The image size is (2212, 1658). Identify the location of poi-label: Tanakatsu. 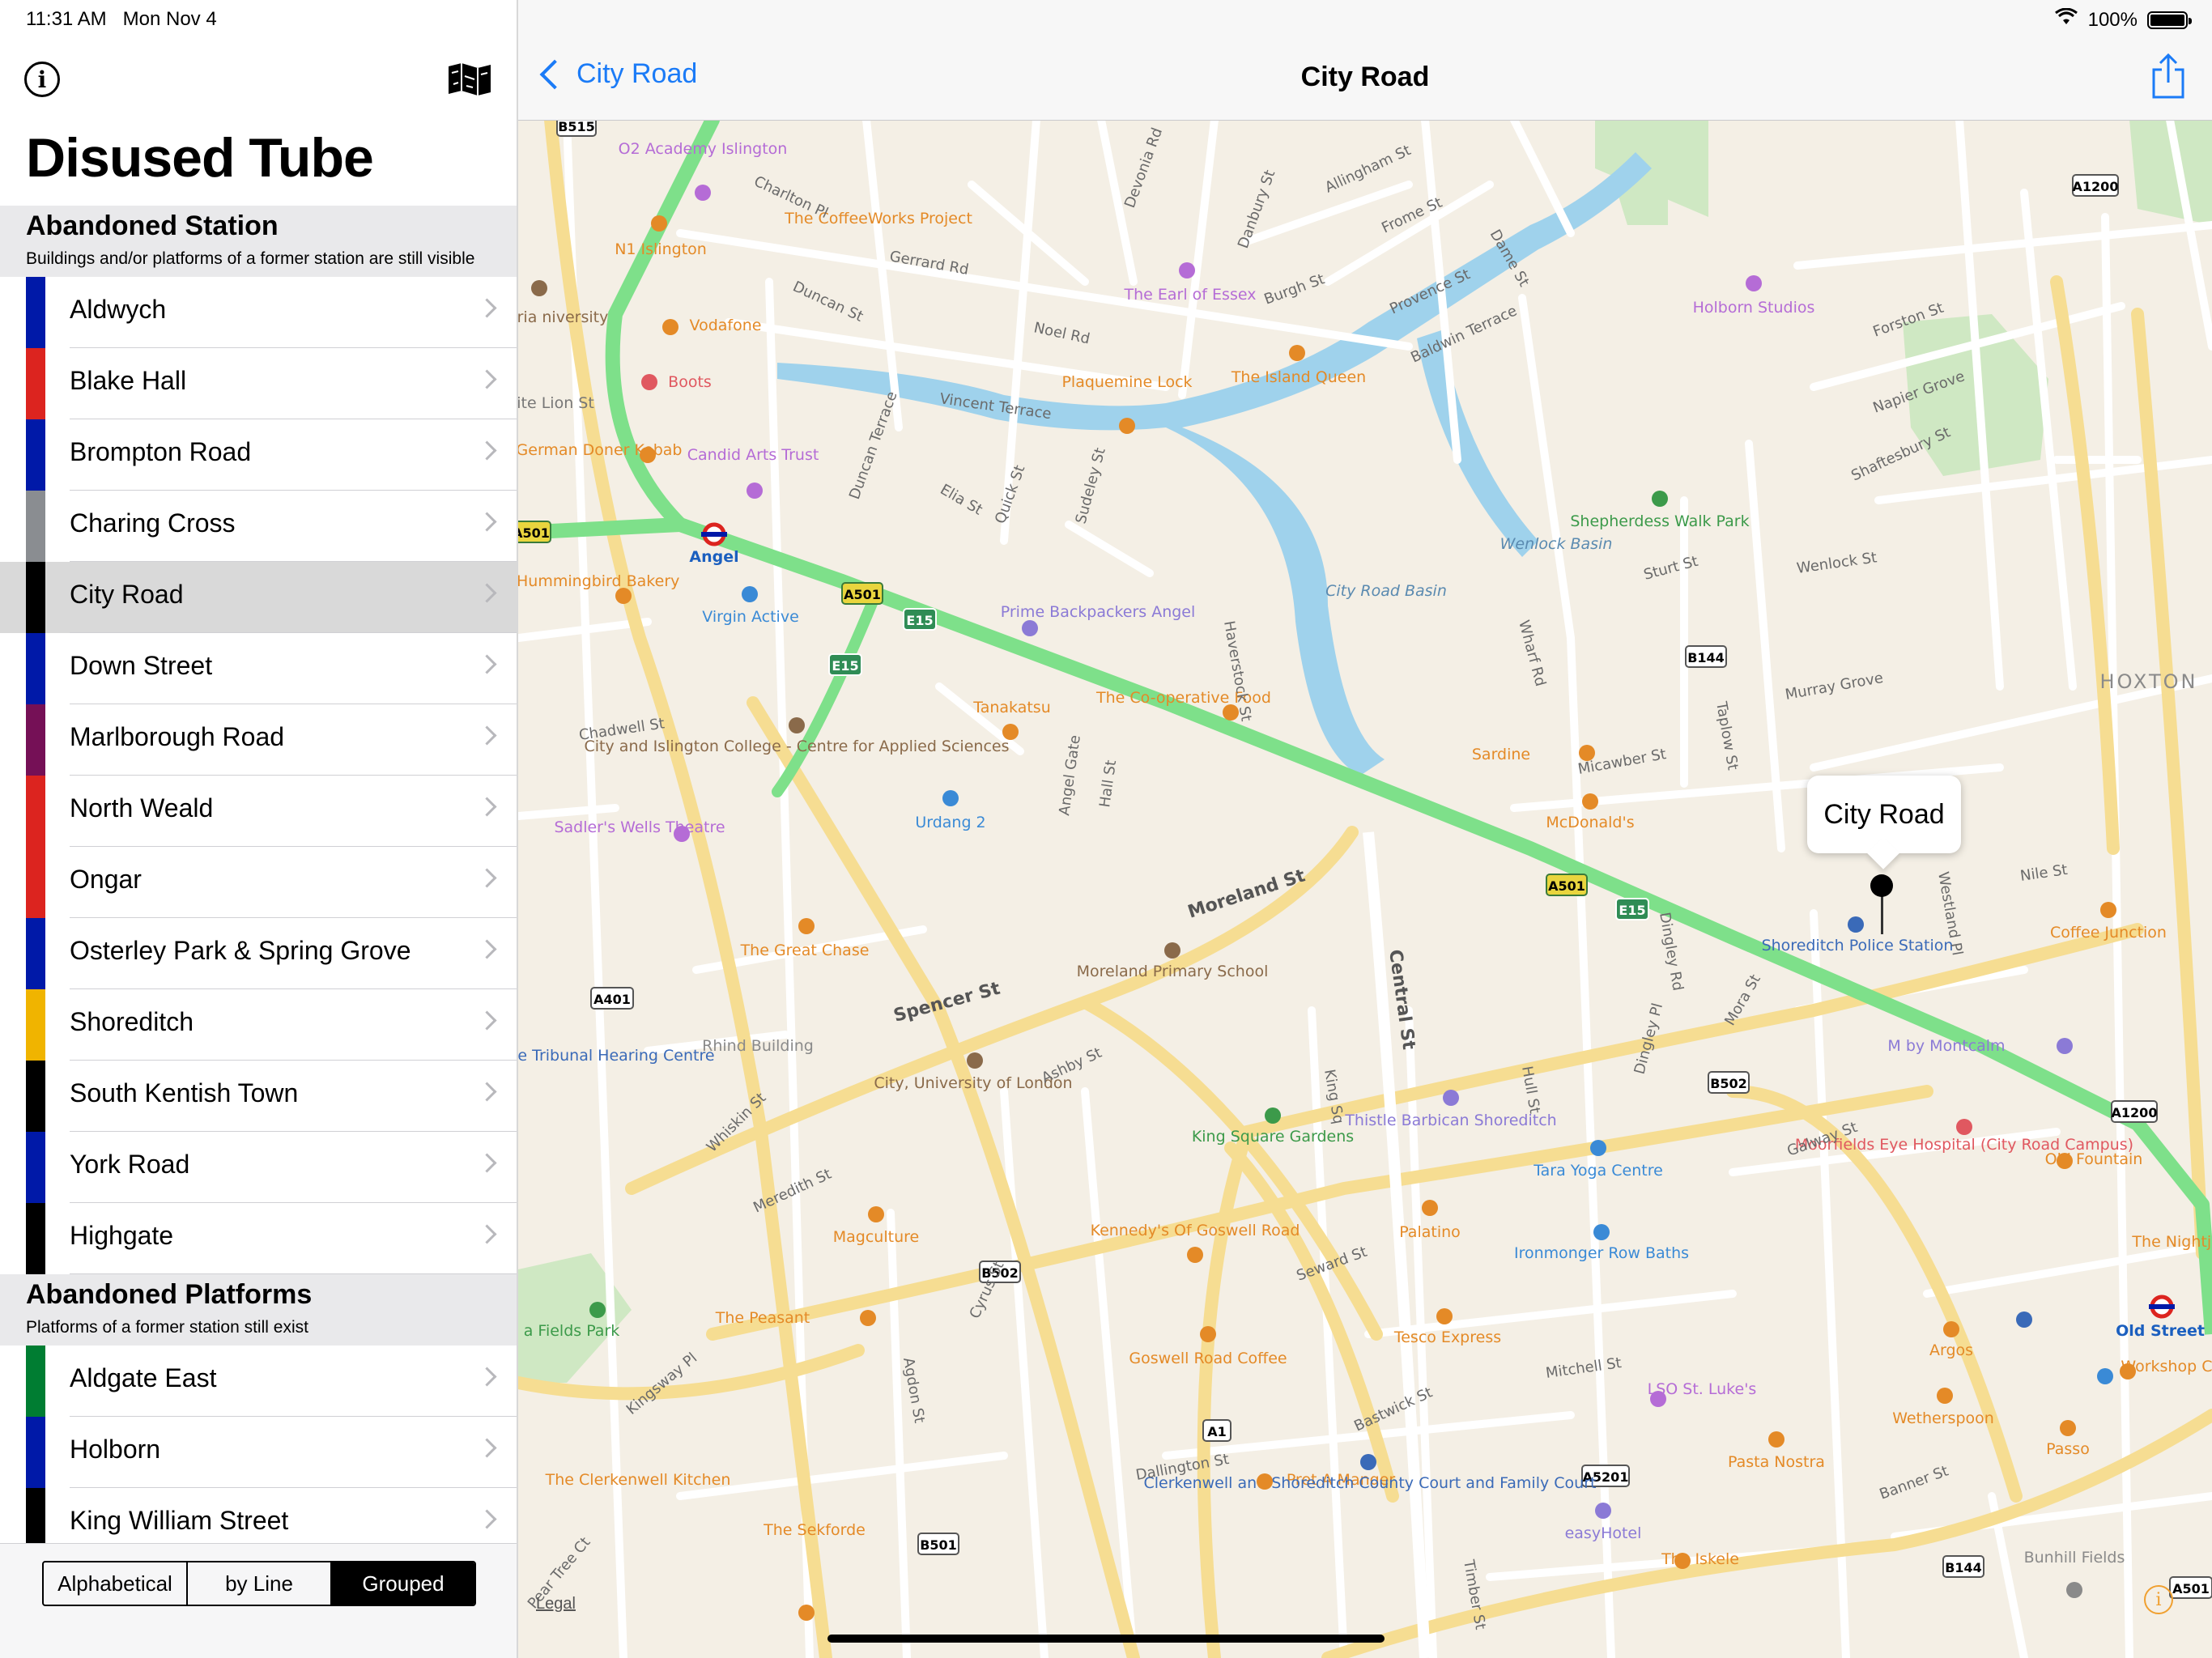
(1011, 707).